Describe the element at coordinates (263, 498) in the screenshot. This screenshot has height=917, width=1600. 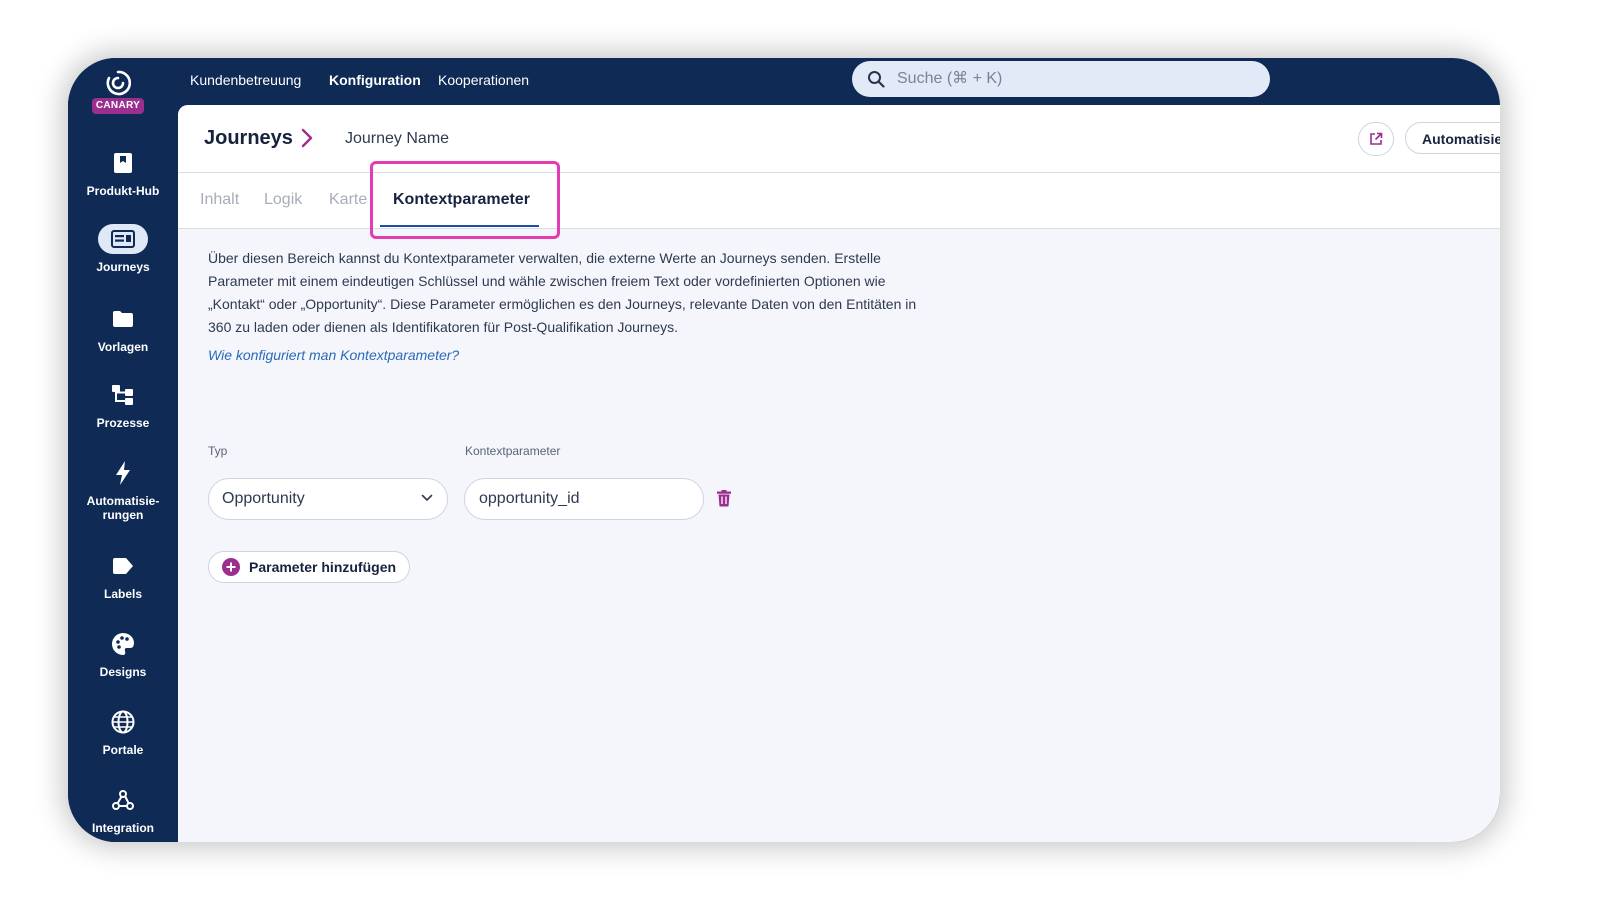
I see `type-select-value: Opportunity` at that location.